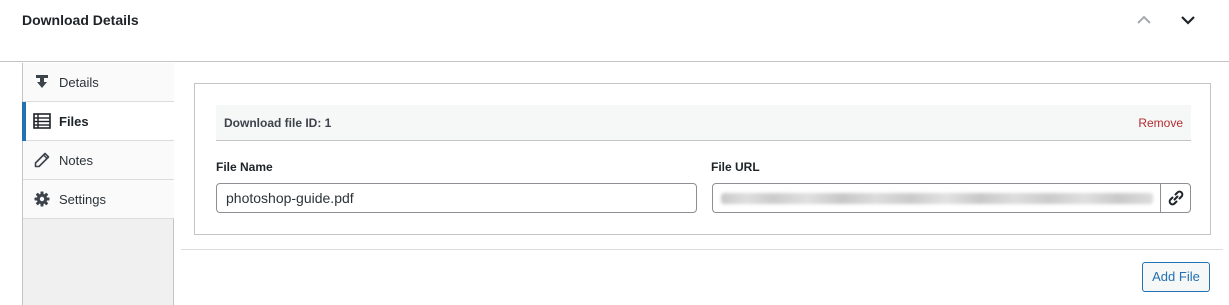 This screenshot has width=1229, height=305. Describe the element at coordinates (42, 82) in the screenshot. I see `download-icon` at that location.